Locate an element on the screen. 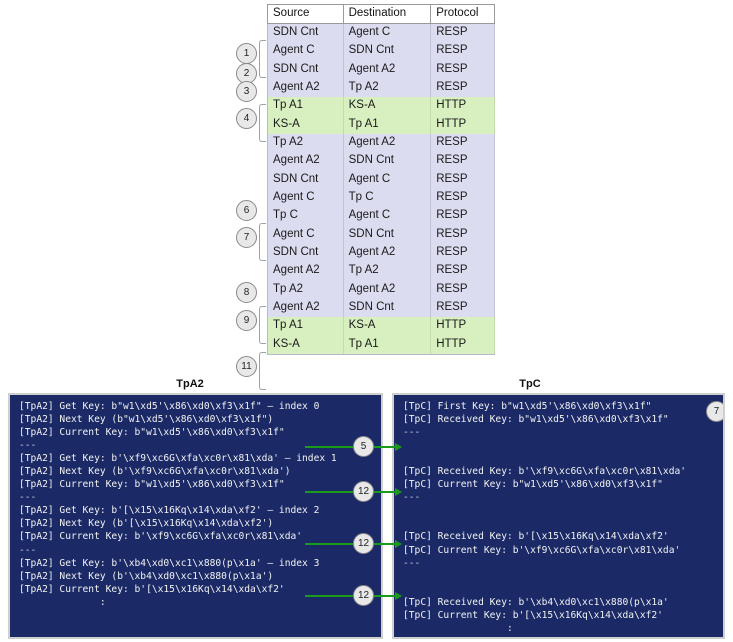  table-row: Agent C Tp C RESP is located at coordinates (381, 198).